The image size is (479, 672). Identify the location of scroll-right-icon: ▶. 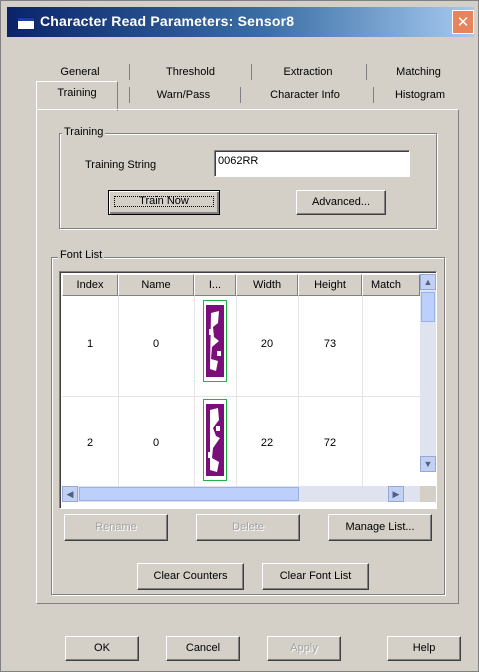
(396, 494).